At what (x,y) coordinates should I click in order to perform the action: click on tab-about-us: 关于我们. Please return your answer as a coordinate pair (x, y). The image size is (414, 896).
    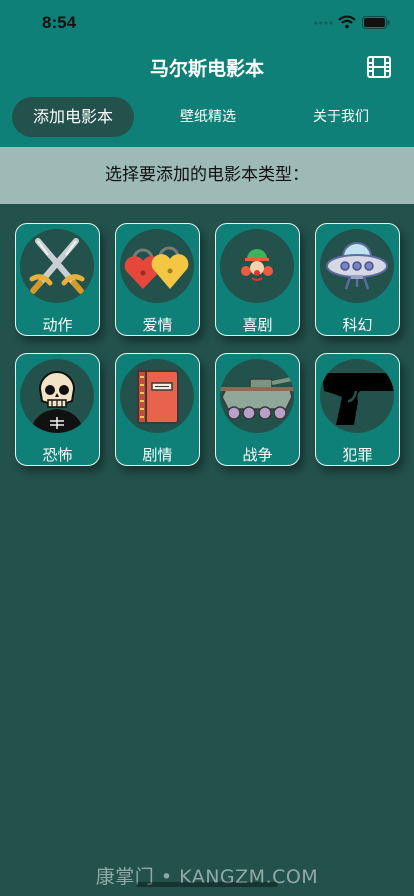
    Looking at the image, I should click on (341, 117).